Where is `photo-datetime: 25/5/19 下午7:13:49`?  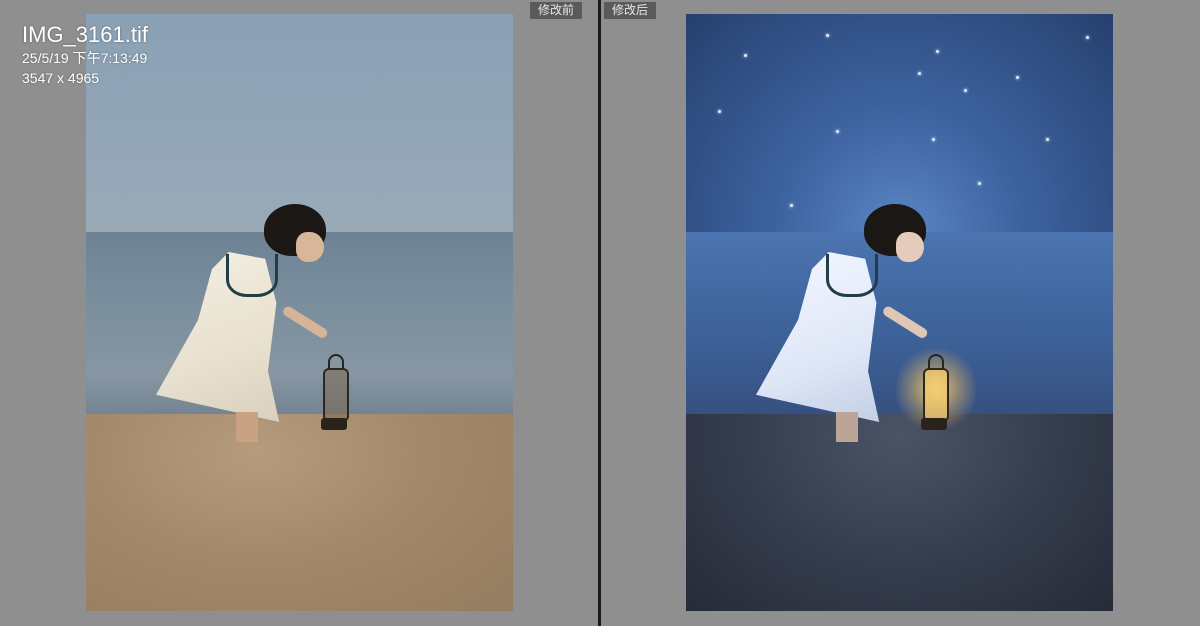
photo-datetime: 25/5/19 下午7:13:49 is located at coordinates (85, 58).